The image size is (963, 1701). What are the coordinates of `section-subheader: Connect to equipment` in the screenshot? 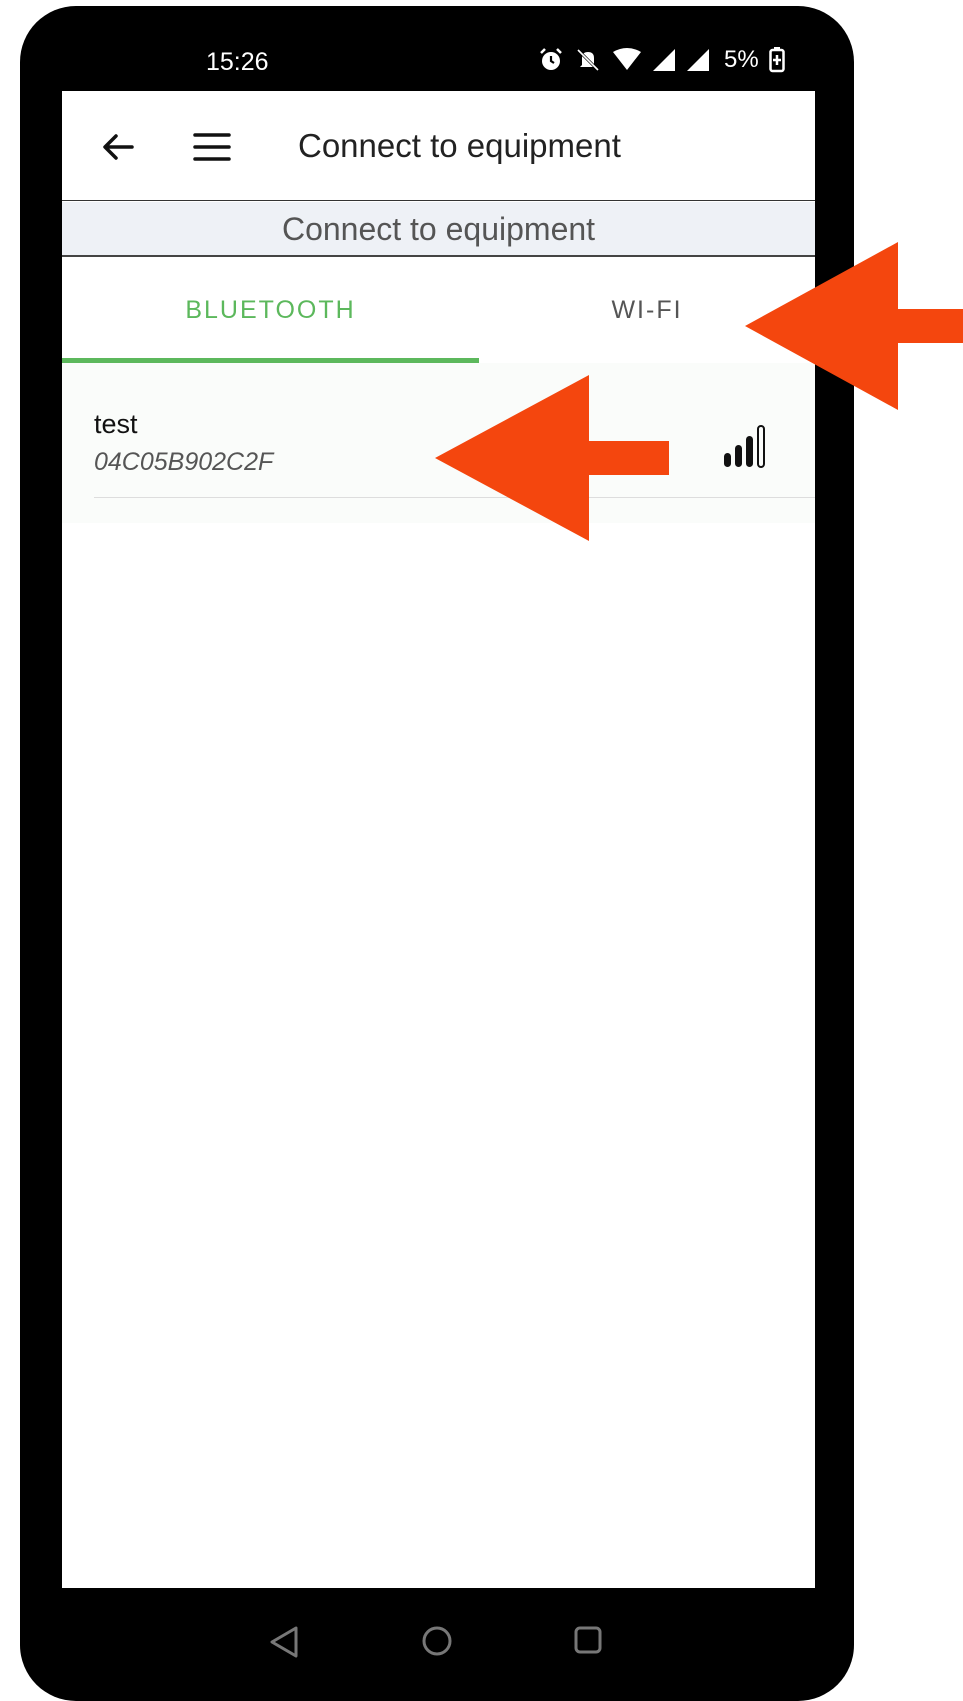 It's located at (438, 229).